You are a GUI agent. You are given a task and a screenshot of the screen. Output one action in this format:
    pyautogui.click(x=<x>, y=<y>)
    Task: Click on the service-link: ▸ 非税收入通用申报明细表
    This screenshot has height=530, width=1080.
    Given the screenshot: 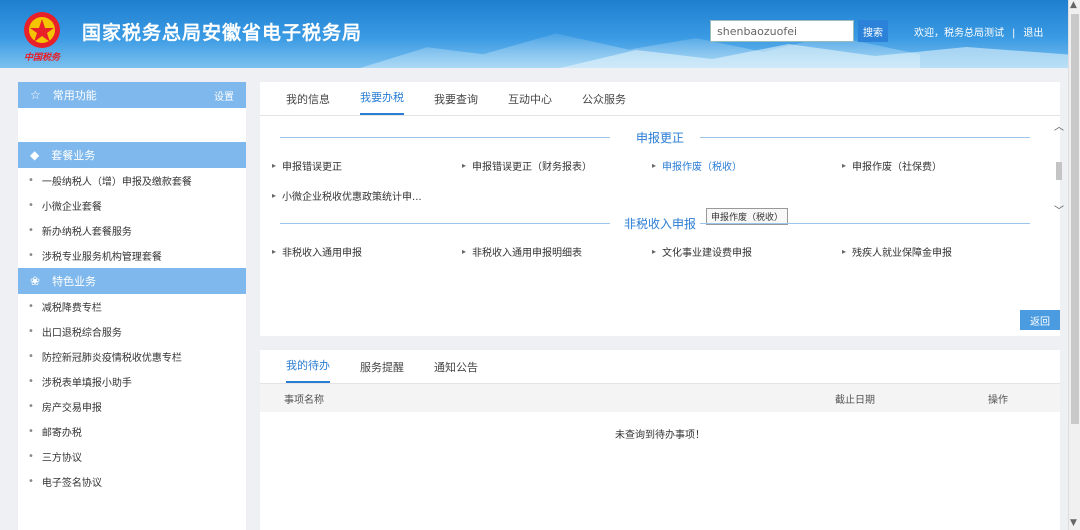 What is the action you would take?
    pyautogui.click(x=557, y=251)
    